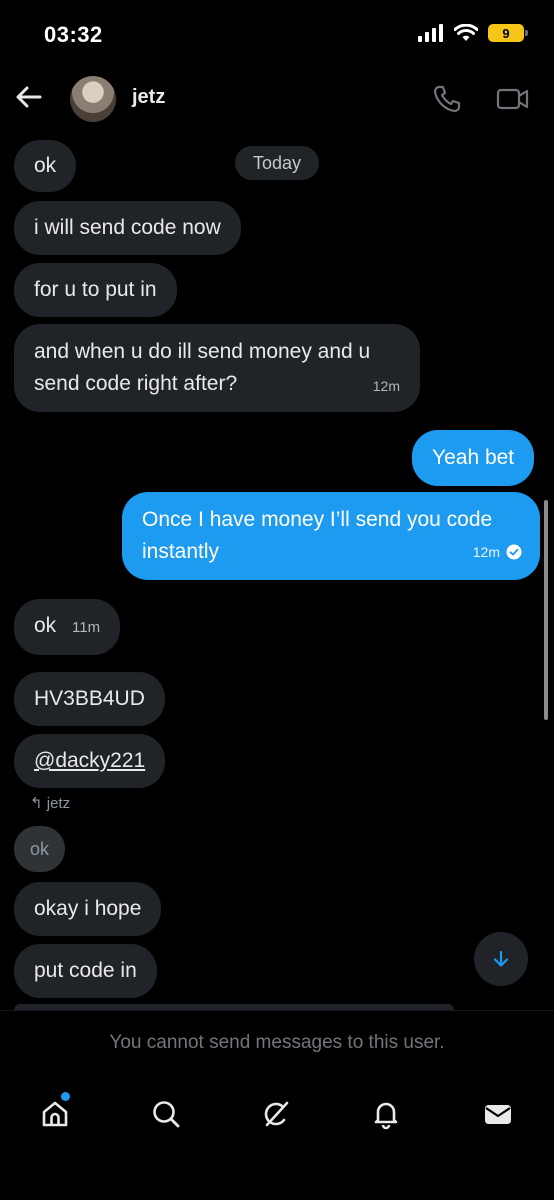 Image resolution: width=554 pixels, height=1200 pixels. I want to click on grok-icon, so click(276, 1114).